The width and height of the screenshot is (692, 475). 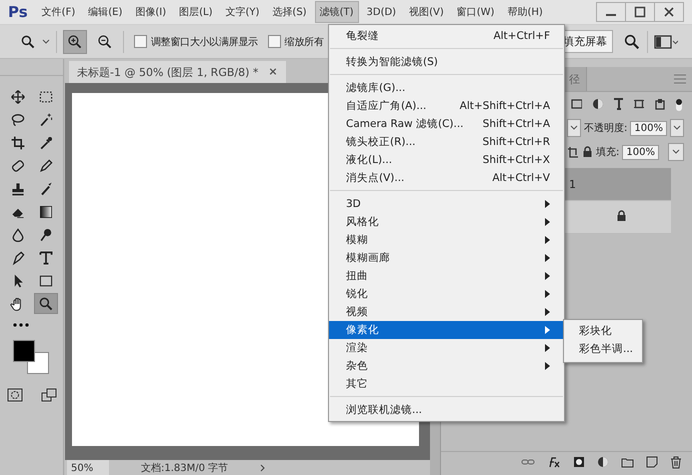 What do you see at coordinates (638, 104) in the screenshot?
I see `transform-icon` at bounding box center [638, 104].